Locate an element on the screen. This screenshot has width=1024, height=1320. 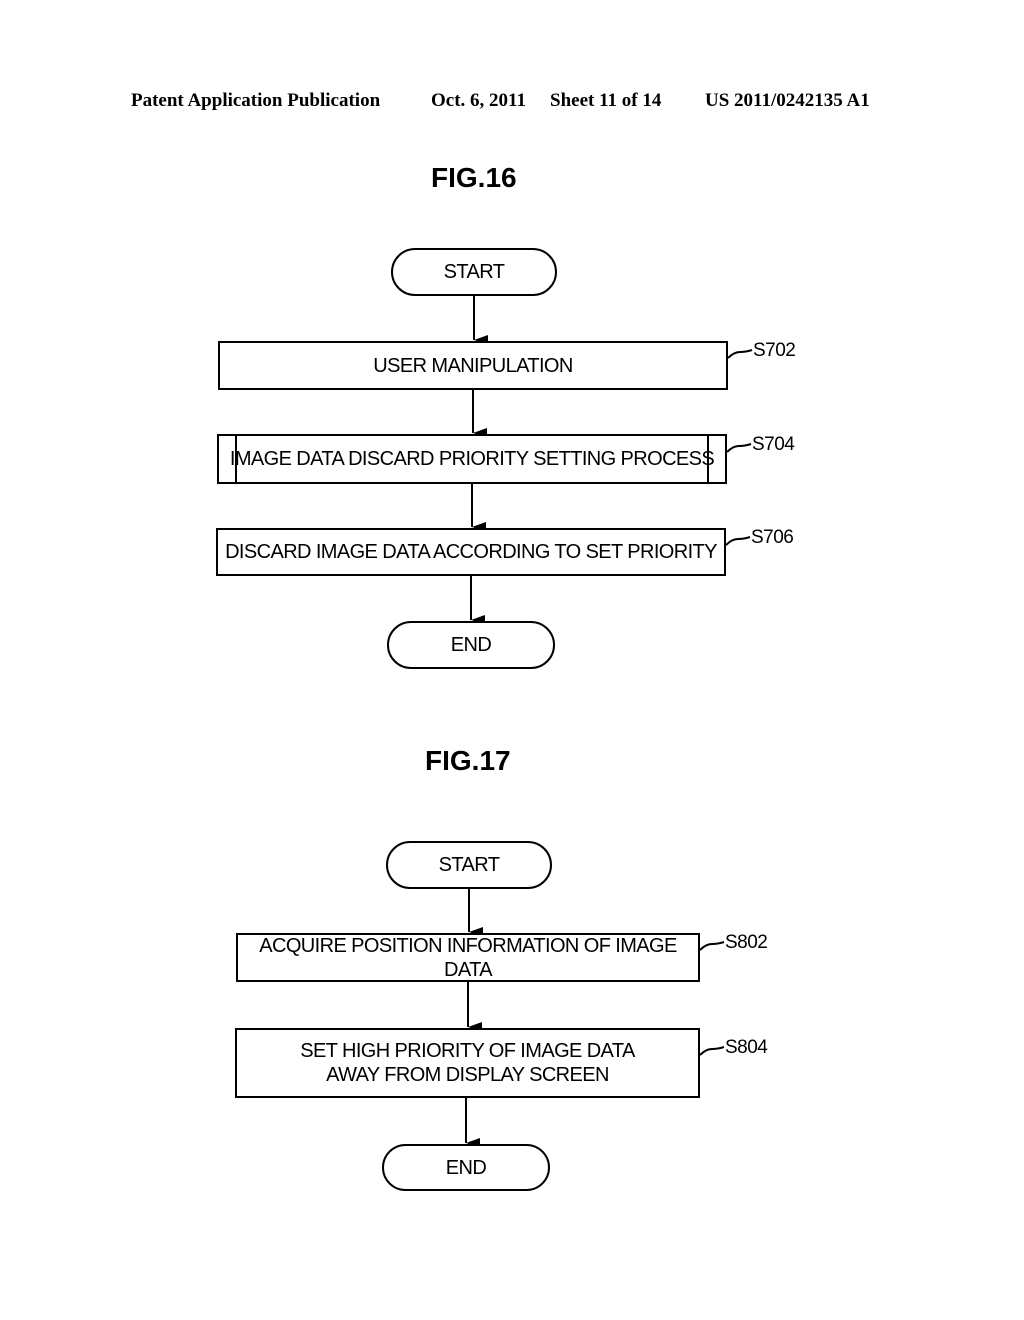
step-label-s704: S704 is located at coordinates (773, 444).